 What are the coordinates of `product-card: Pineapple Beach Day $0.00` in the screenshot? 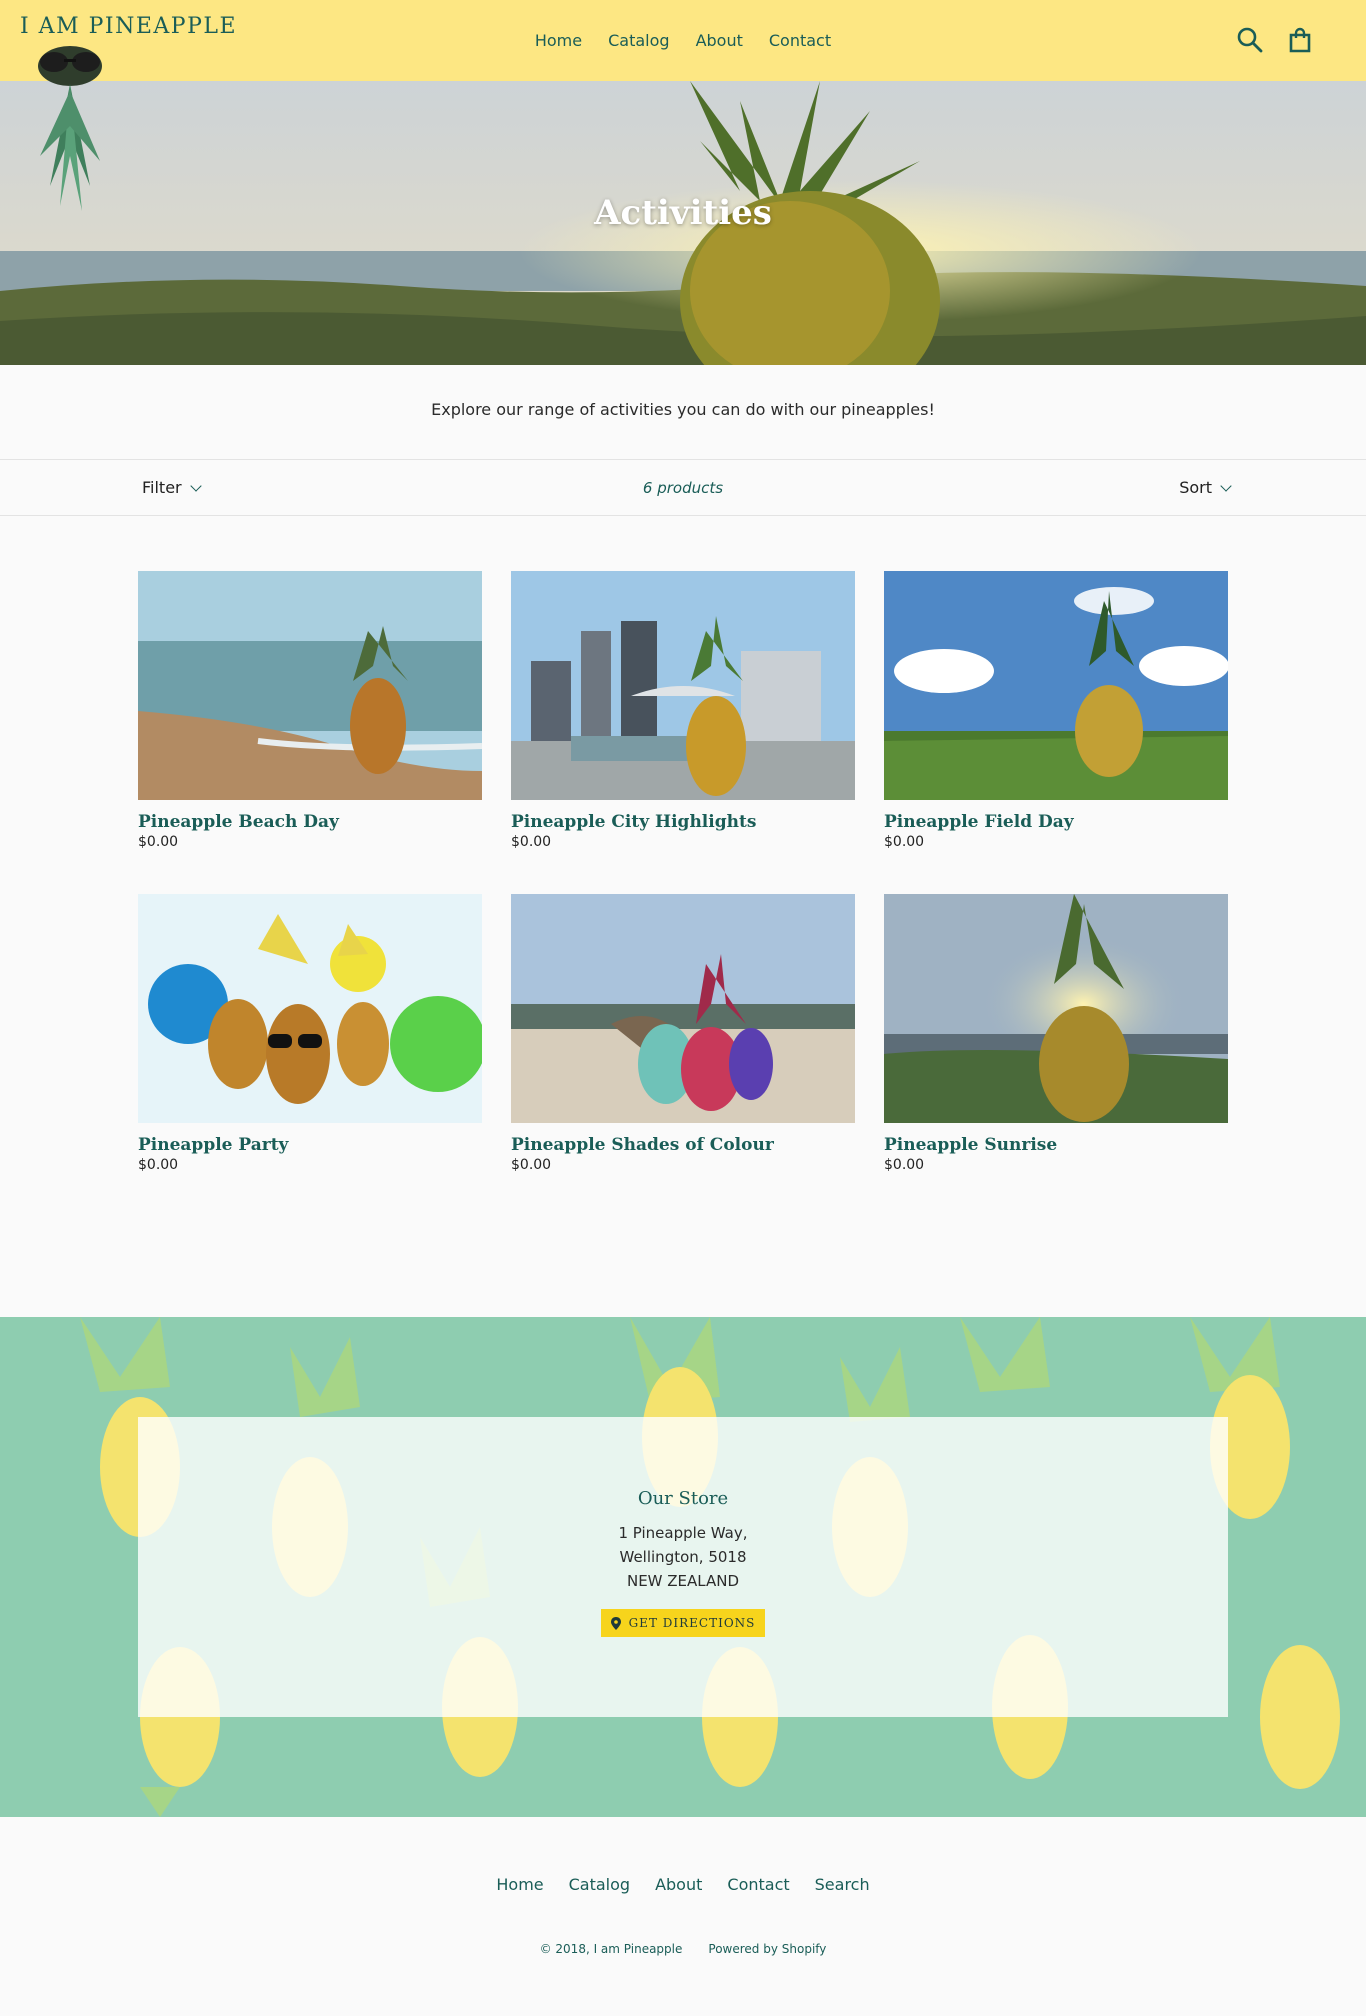 It's located at (310, 715).